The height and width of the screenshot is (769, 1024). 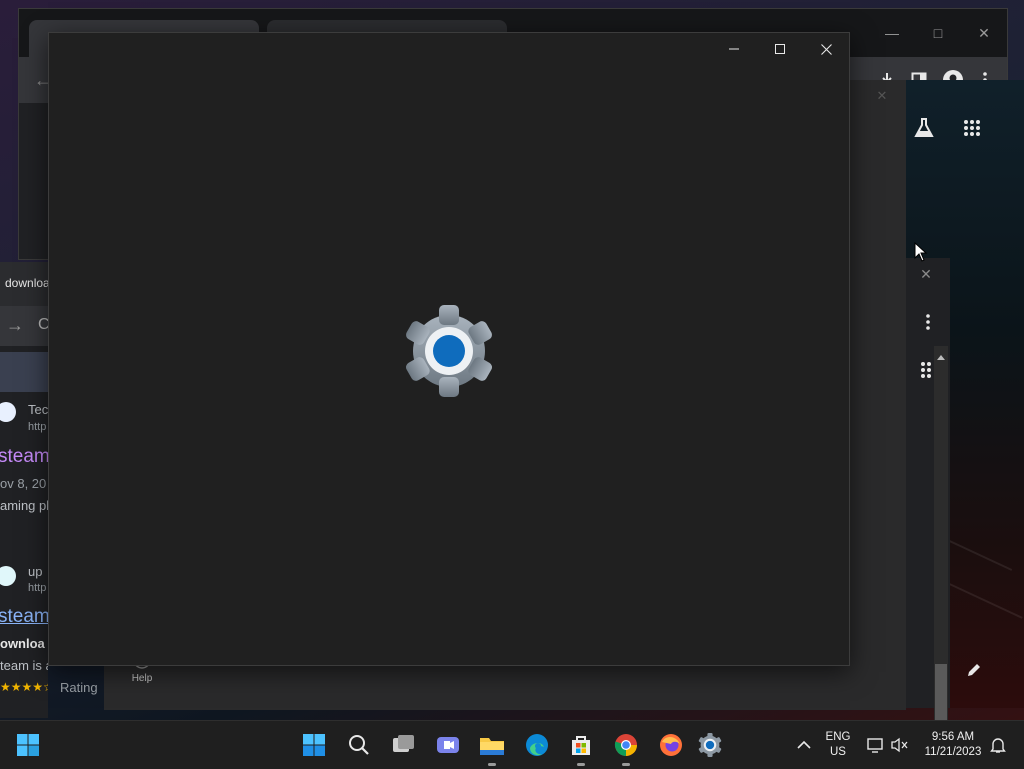 I want to click on google-doodle-image, so click(x=24, y=372).